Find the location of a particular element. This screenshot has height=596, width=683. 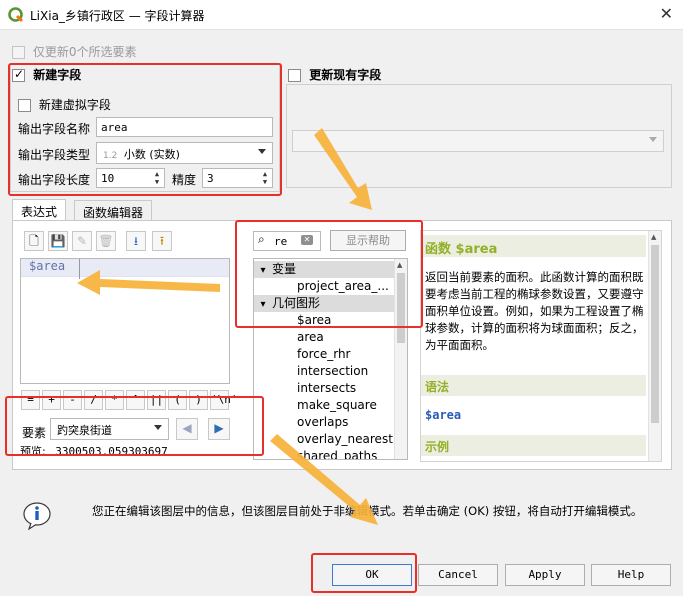

preview-label: 预览: is located at coordinates (33, 450).